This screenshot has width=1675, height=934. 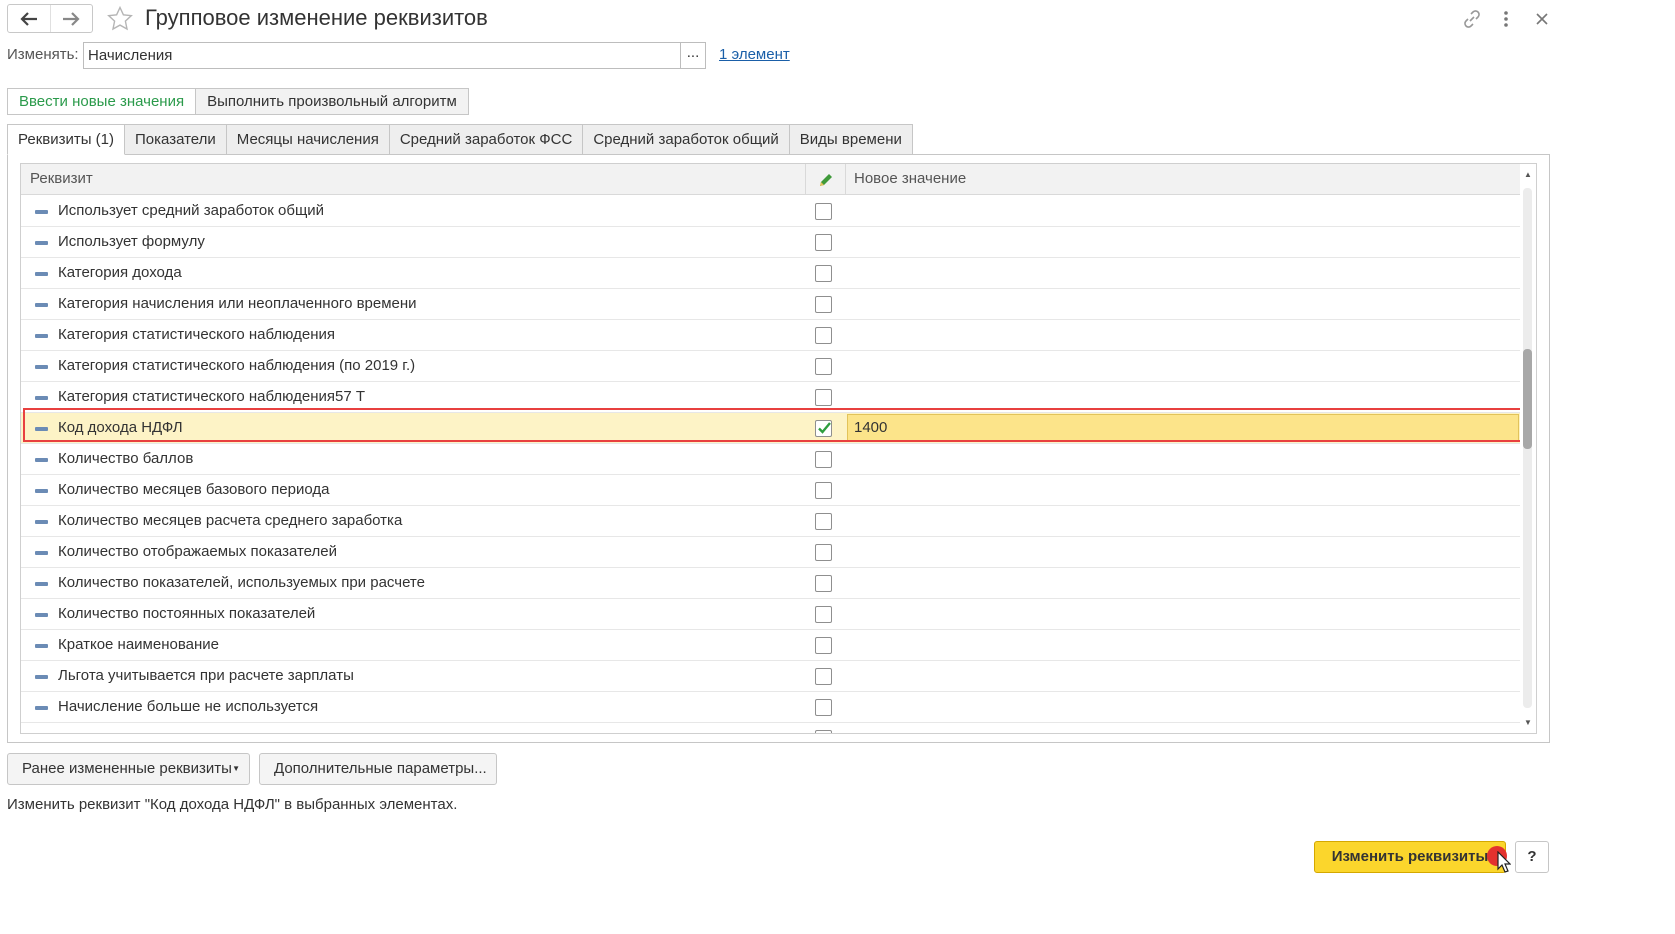 What do you see at coordinates (120, 19) in the screenshot?
I see `favorite-star-icon` at bounding box center [120, 19].